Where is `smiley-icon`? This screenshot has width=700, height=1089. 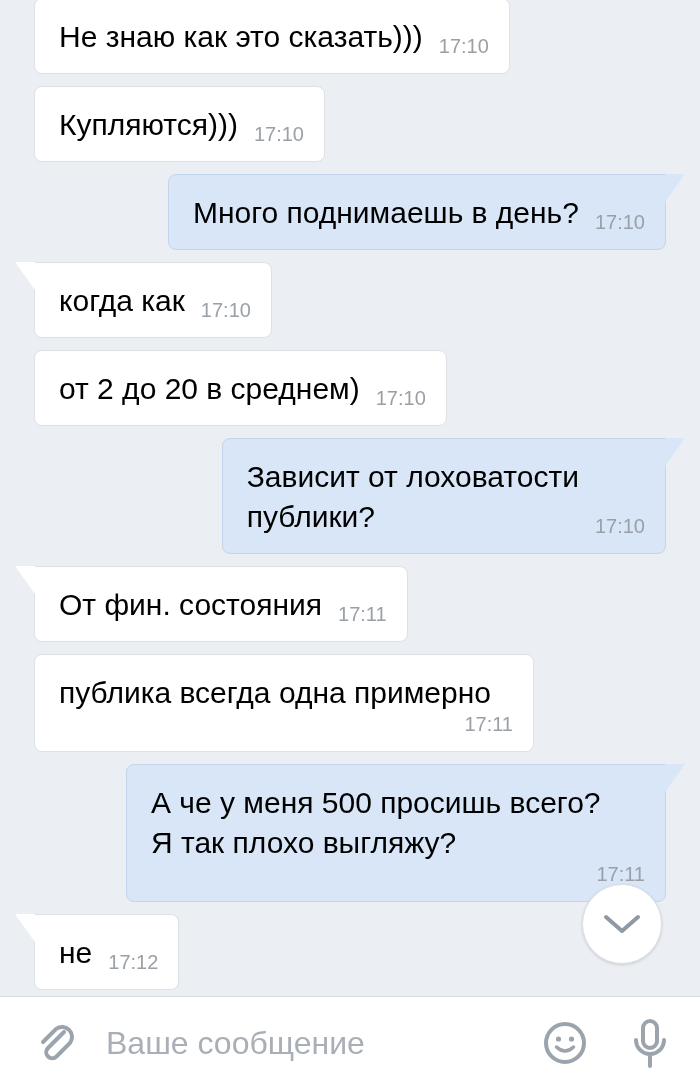 smiley-icon is located at coordinates (565, 1043).